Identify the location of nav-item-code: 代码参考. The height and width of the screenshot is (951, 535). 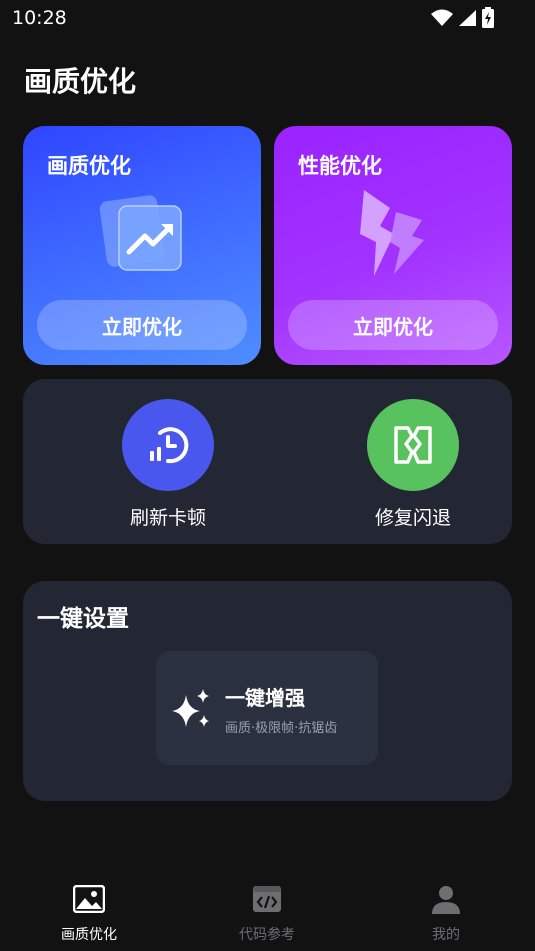
(267, 913).